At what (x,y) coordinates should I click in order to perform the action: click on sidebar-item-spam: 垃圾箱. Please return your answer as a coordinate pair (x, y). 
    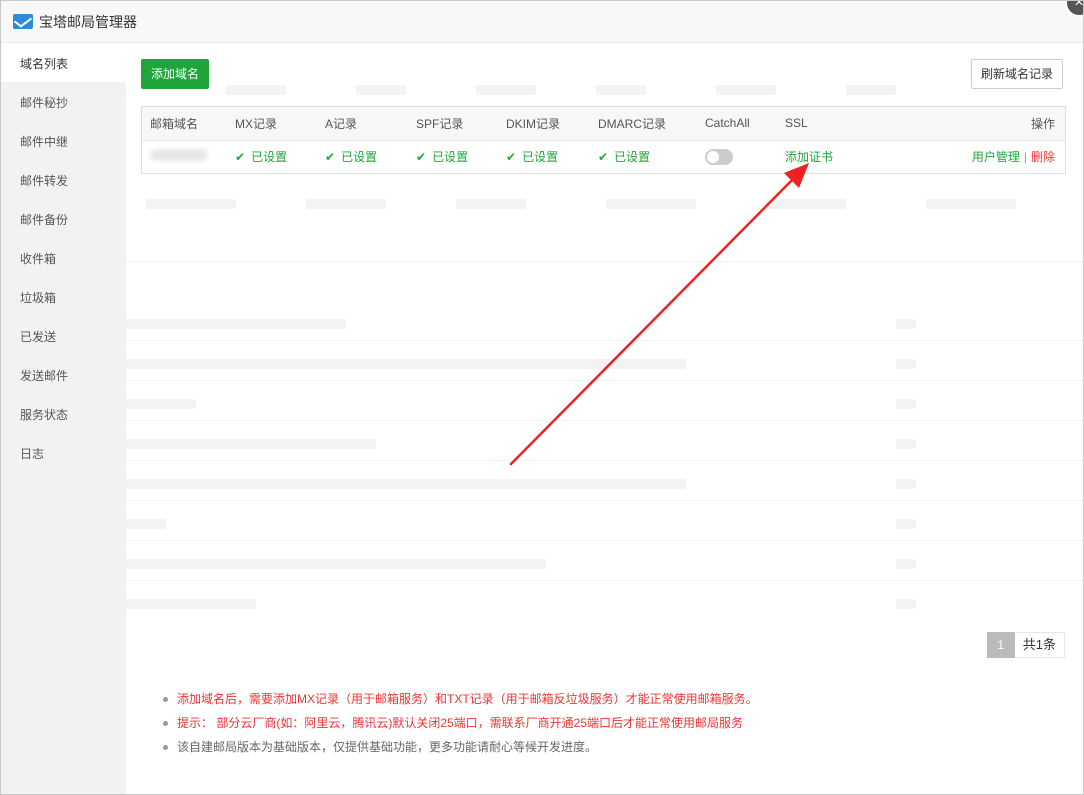
    Looking at the image, I should click on (63, 296).